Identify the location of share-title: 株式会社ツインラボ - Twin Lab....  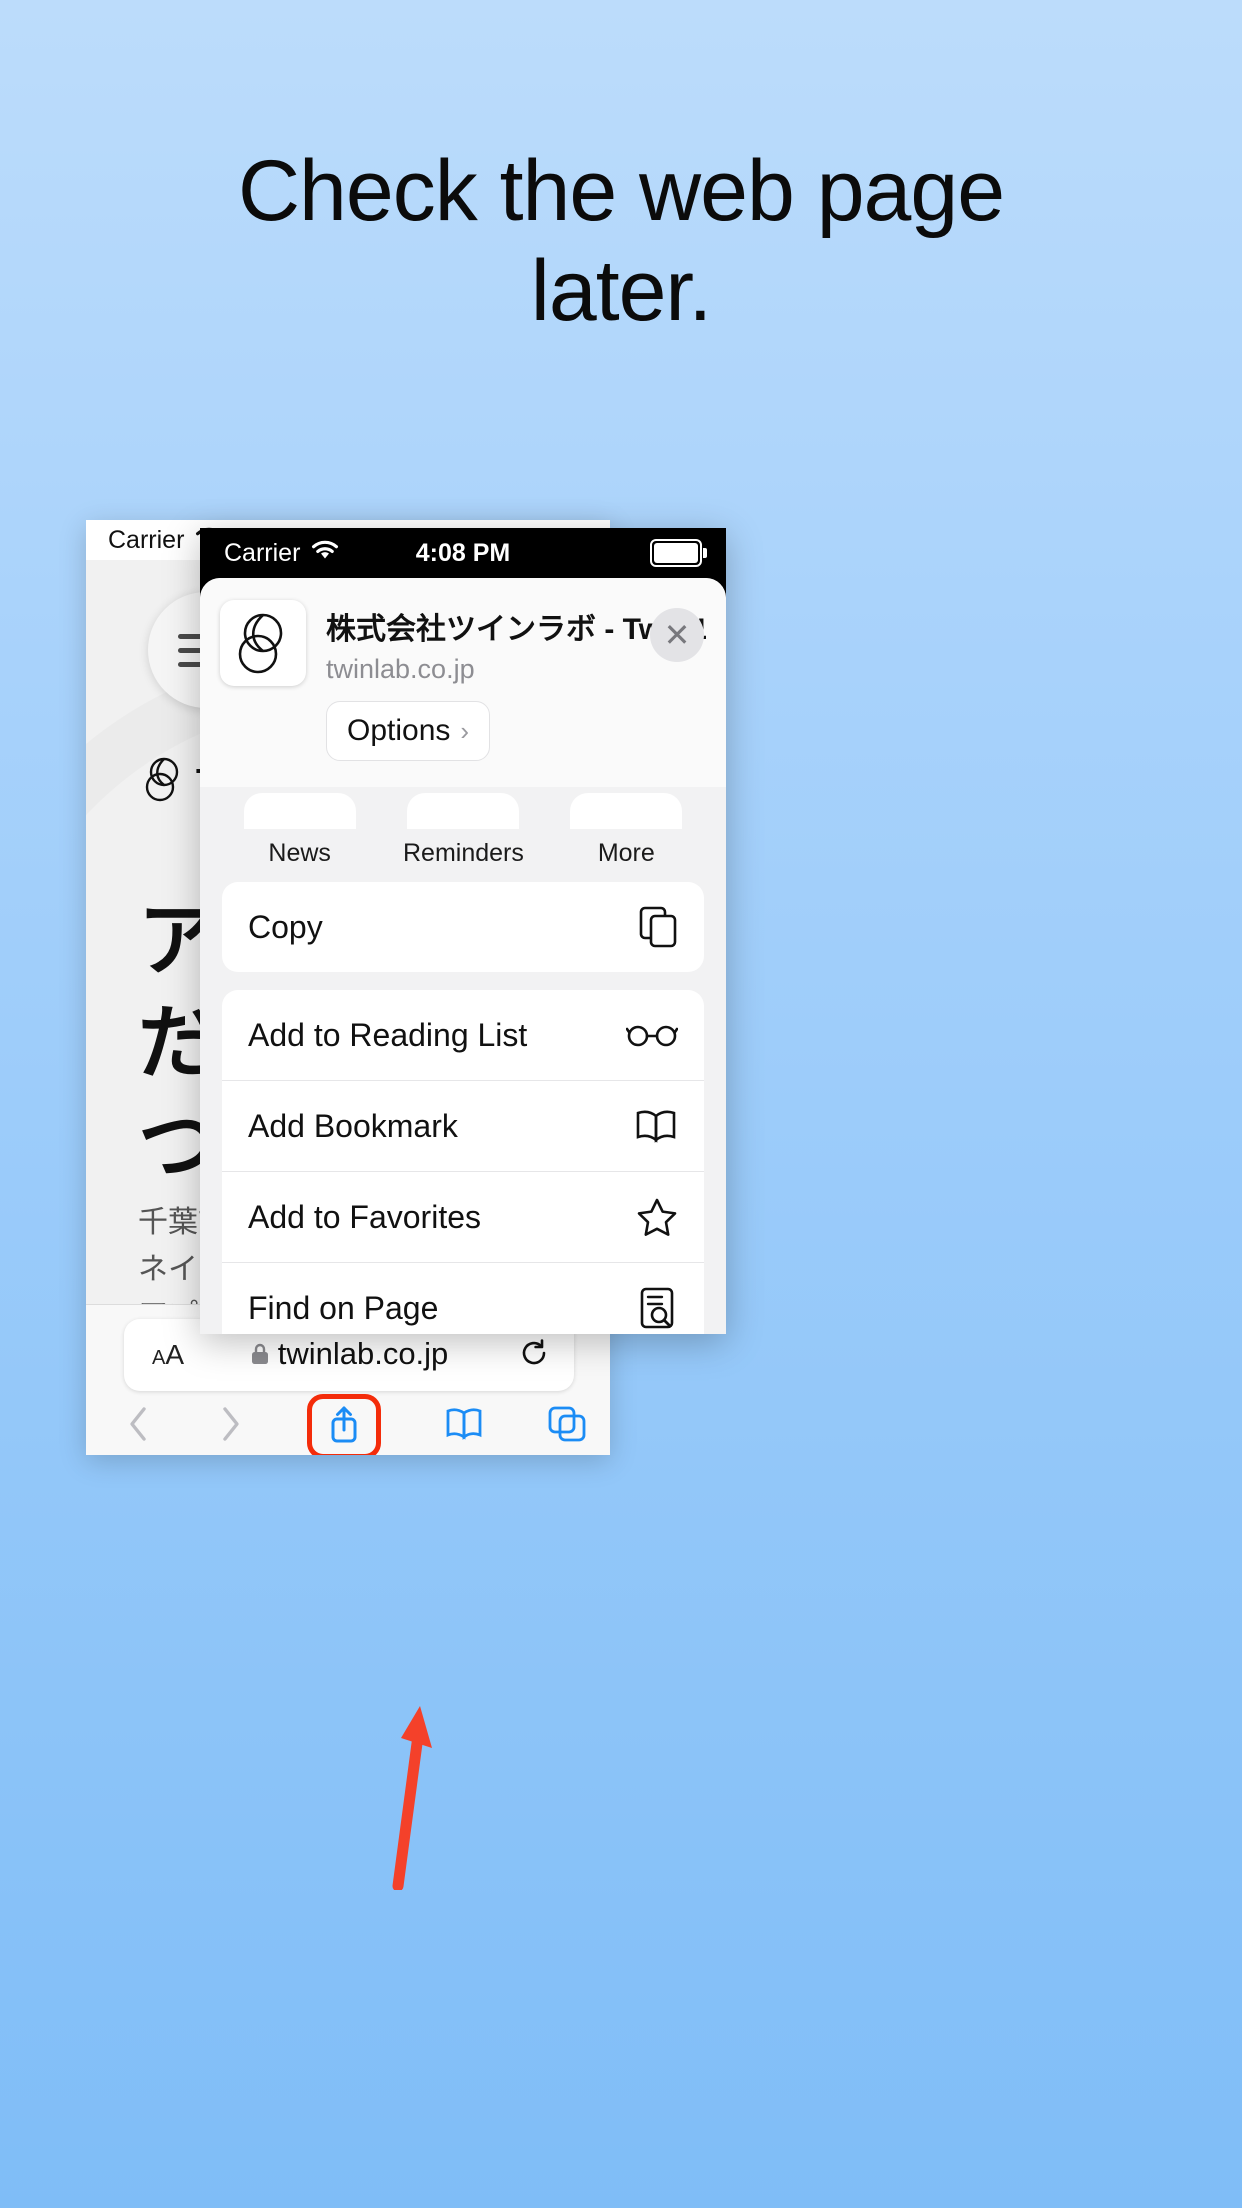
(516, 629).